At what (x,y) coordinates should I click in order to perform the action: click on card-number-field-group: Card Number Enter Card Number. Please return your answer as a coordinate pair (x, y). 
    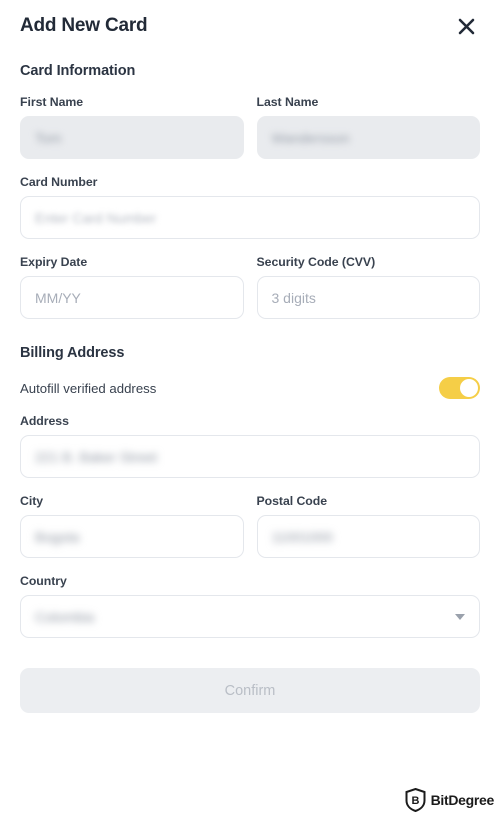
    Looking at the image, I should click on (250, 207).